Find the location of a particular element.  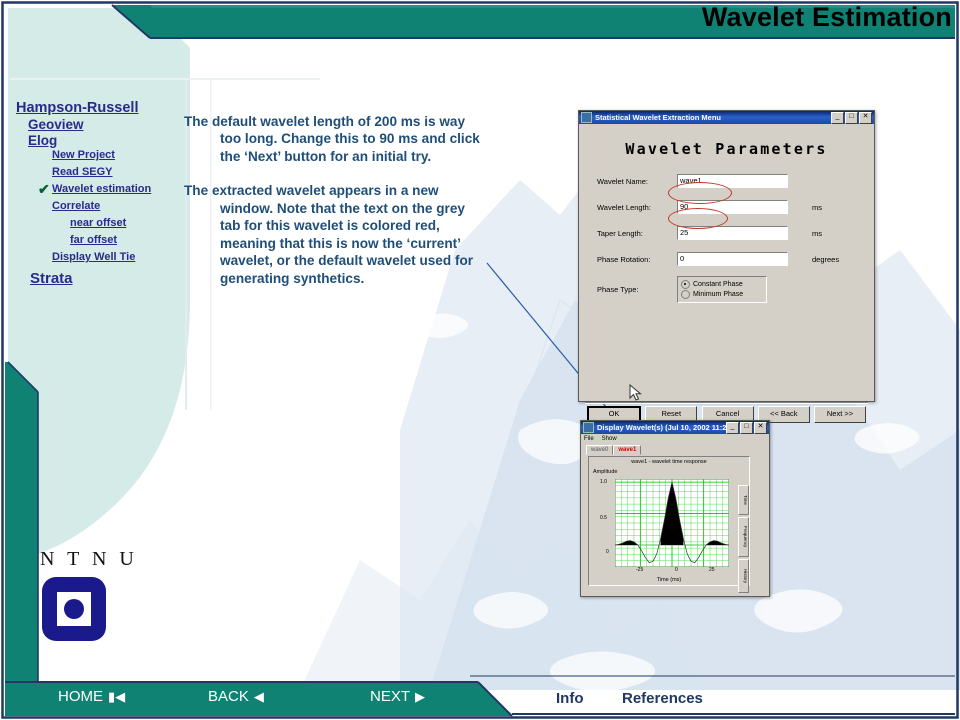

tab-wave0: wave0 is located at coordinates (600, 450).